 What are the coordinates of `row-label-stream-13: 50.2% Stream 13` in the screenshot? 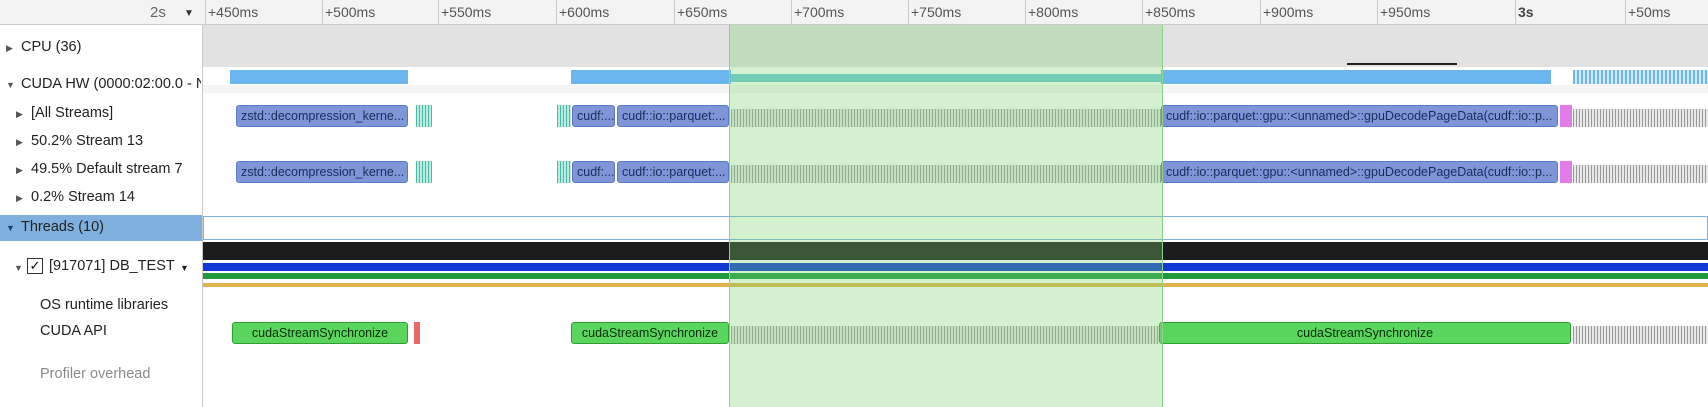 It's located at (87, 141).